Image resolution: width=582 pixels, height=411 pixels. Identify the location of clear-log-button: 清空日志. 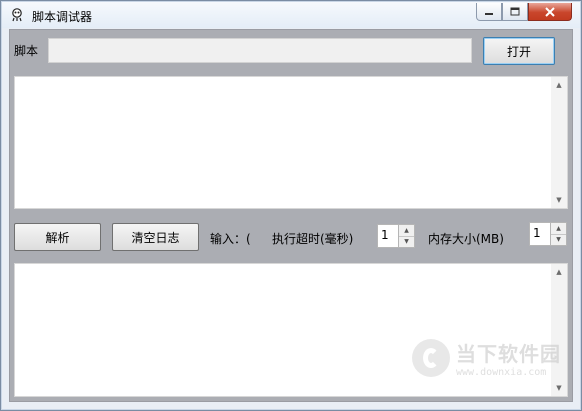
(155, 237).